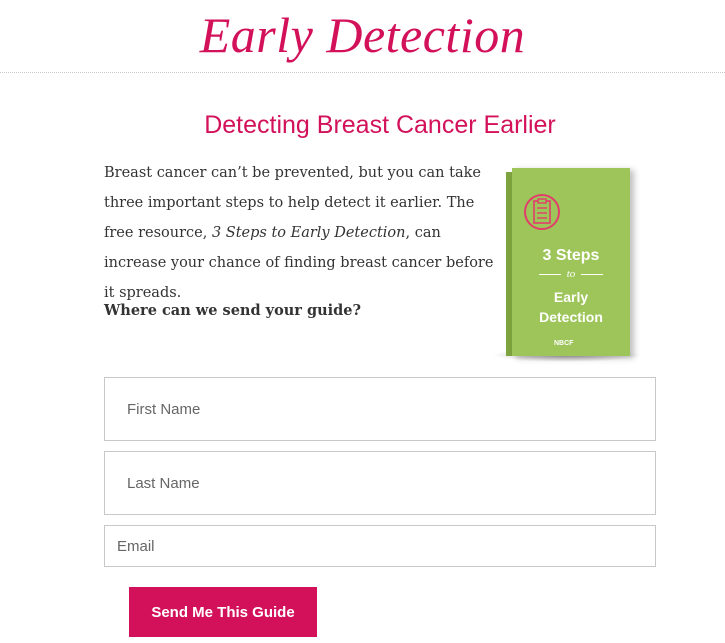 The width and height of the screenshot is (725, 643). I want to click on book-title-early: Early, so click(571, 297).